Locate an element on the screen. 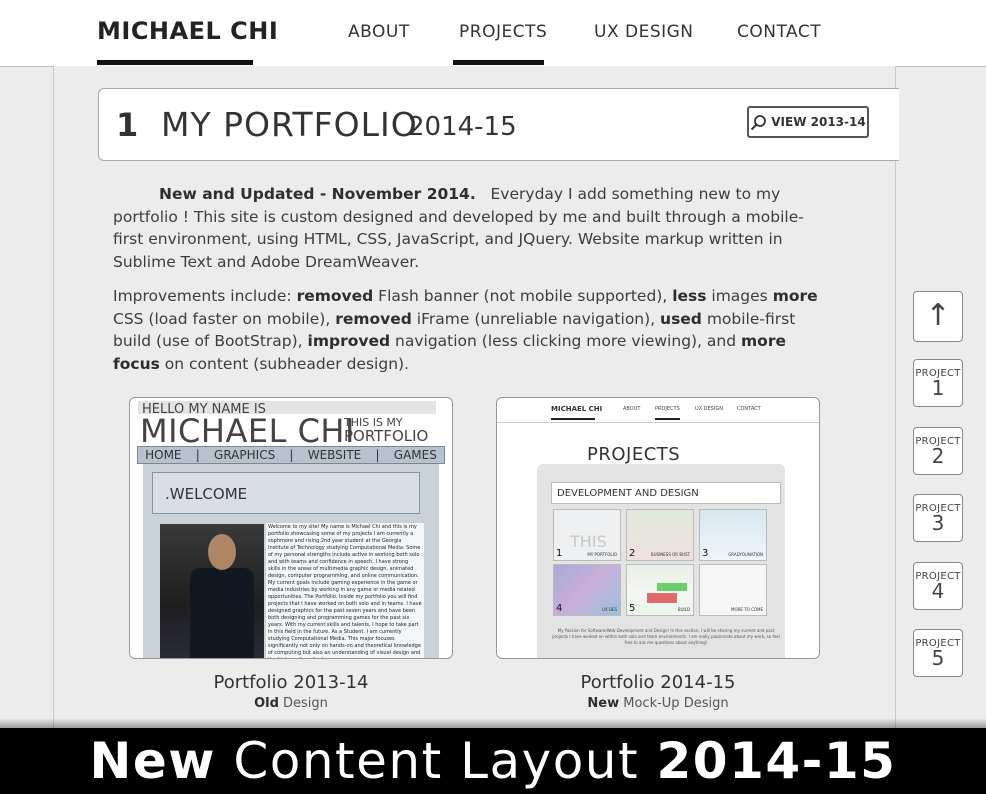  project-number: 1 is located at coordinates (938, 388).